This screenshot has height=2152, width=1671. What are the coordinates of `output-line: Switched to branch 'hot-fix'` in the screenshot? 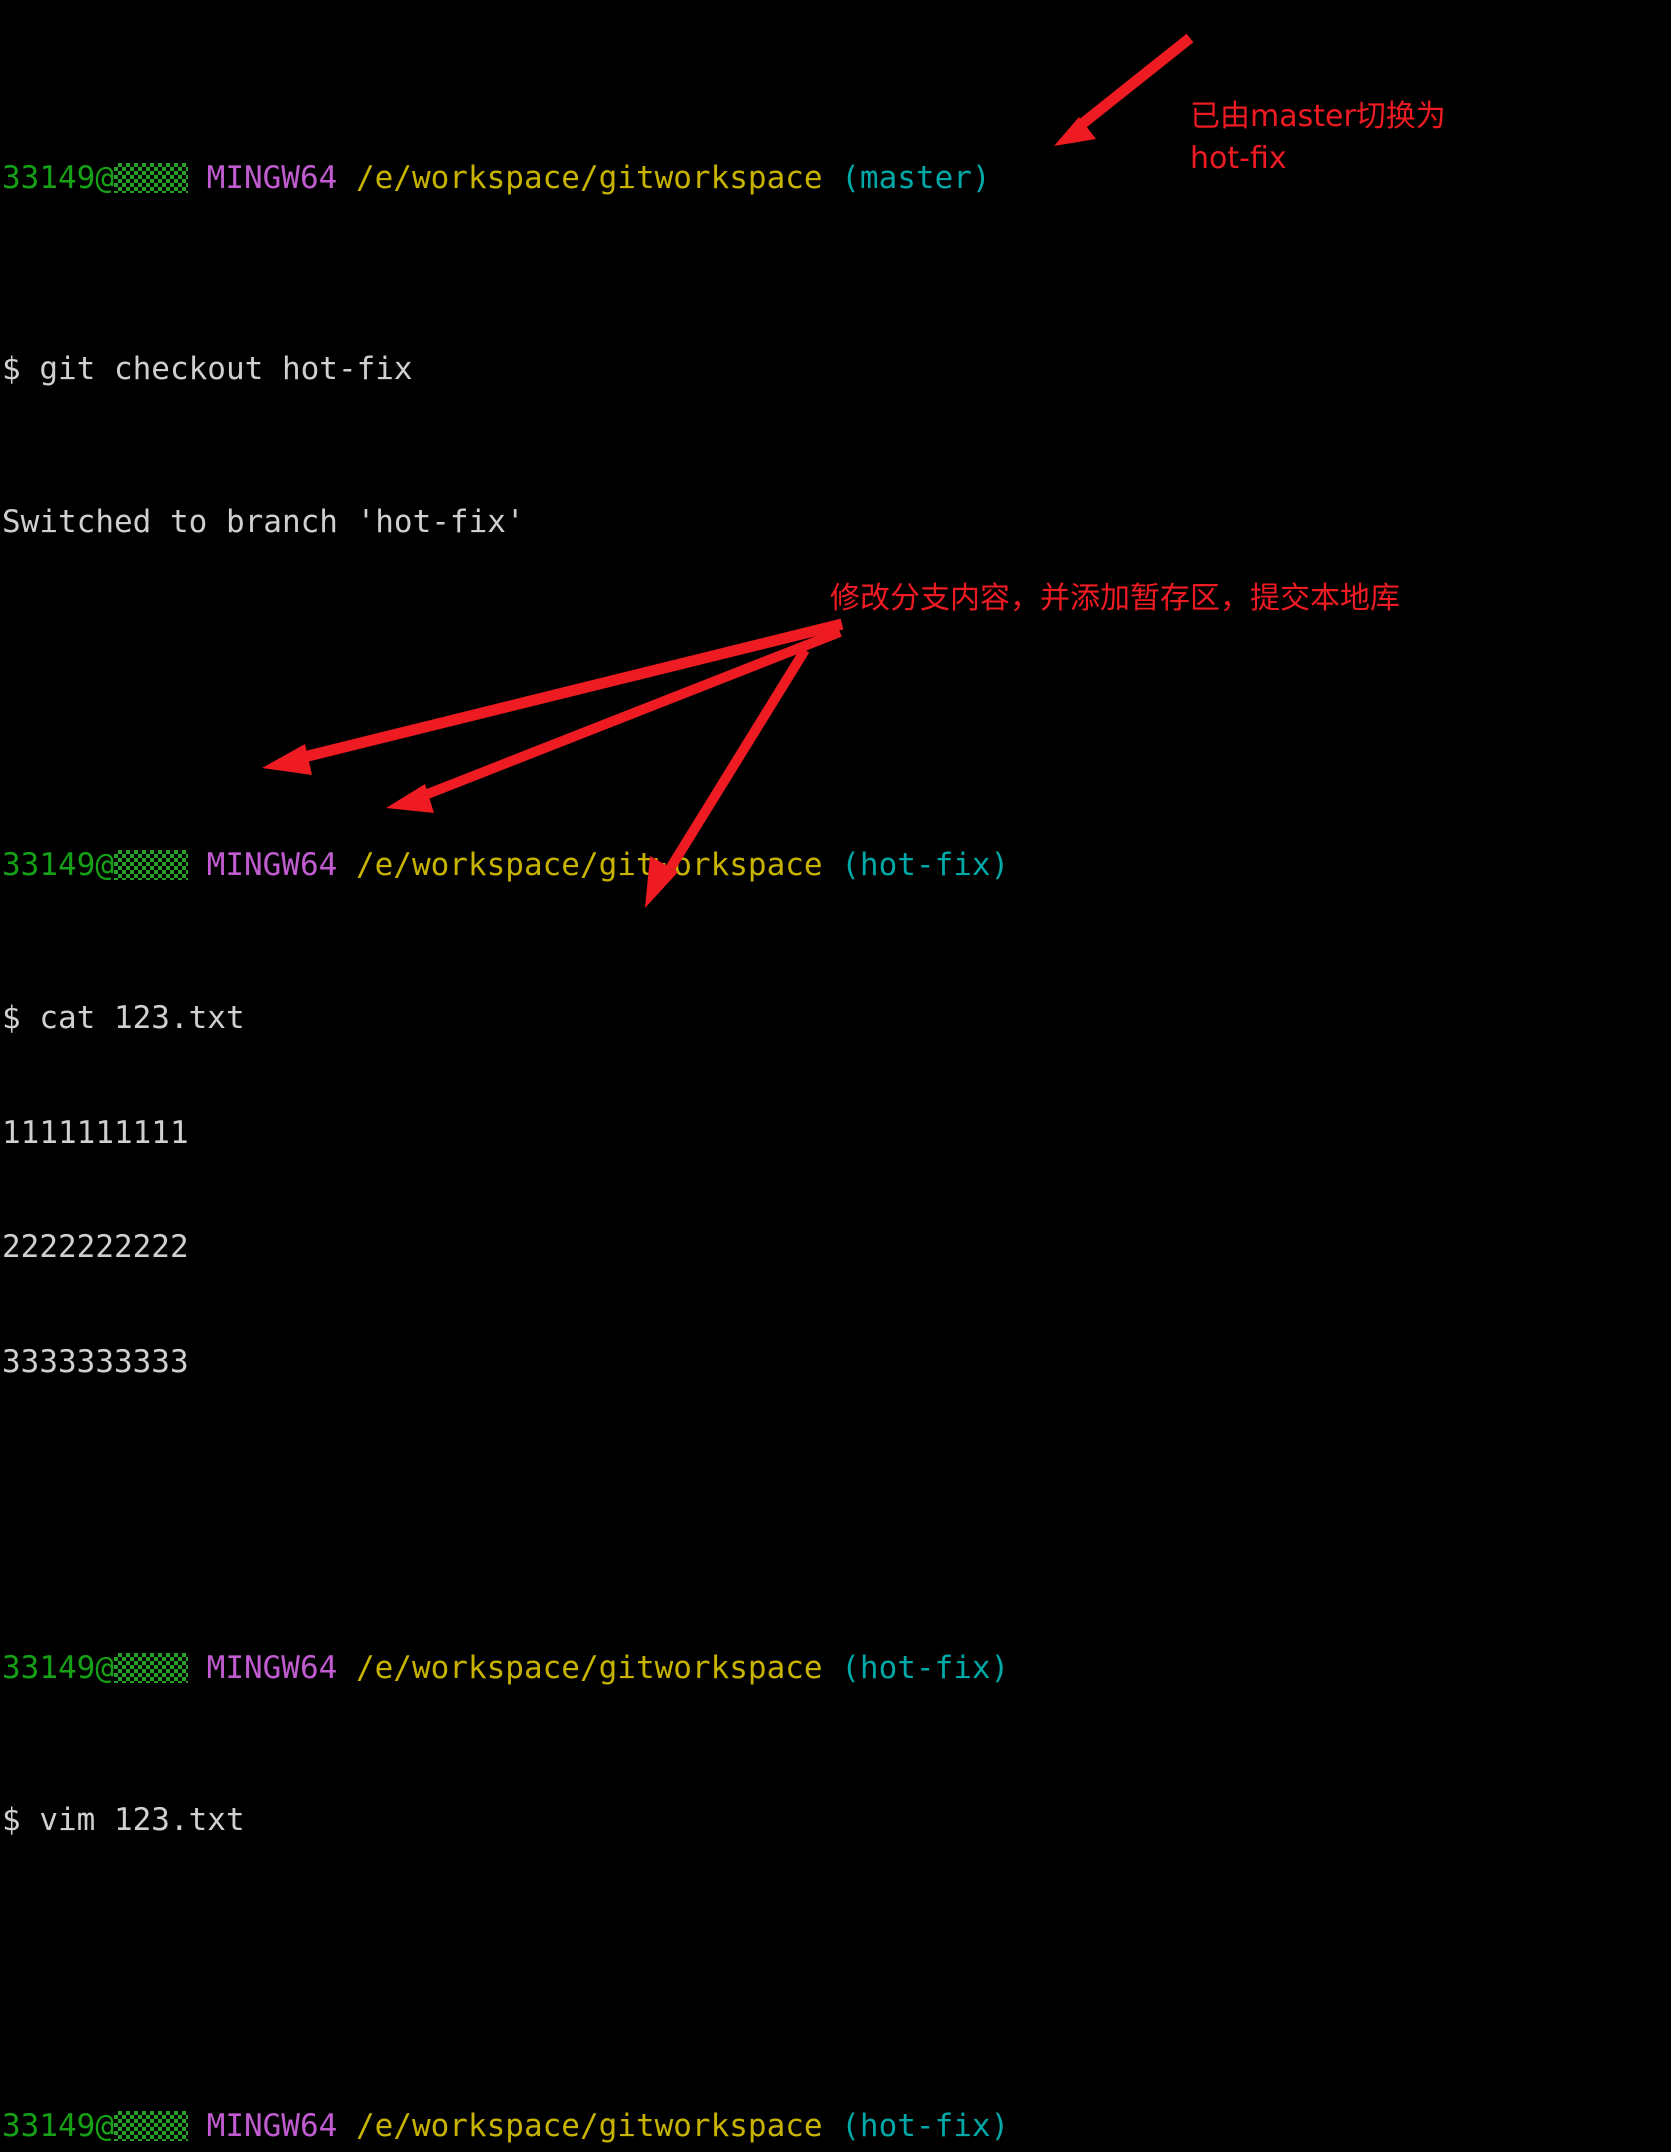 It's located at (263, 521).